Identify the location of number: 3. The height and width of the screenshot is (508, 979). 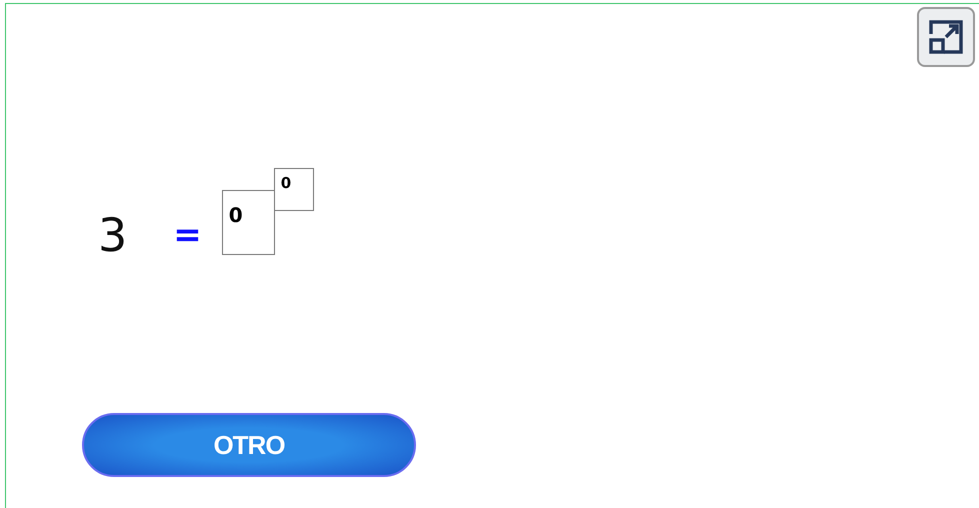
(113, 235).